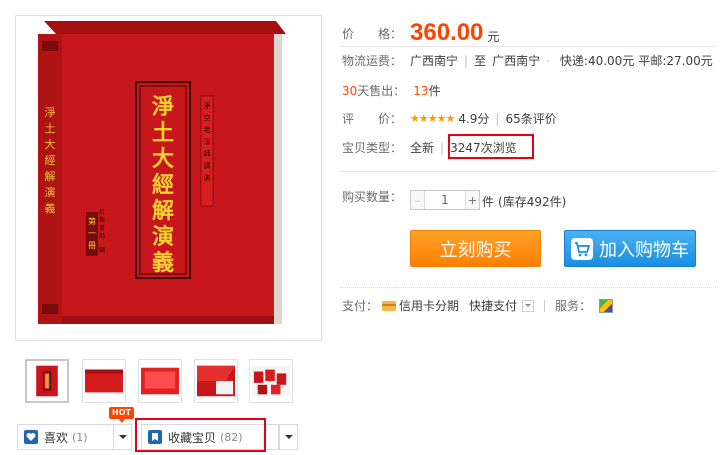  I want to click on stock-info: 件 (库存492件), so click(524, 201).